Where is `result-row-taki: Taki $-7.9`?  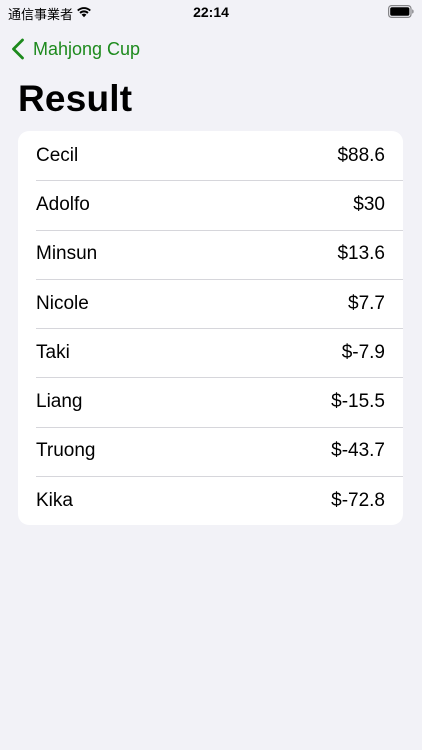 result-row-taki: Taki $-7.9 is located at coordinates (210, 352).